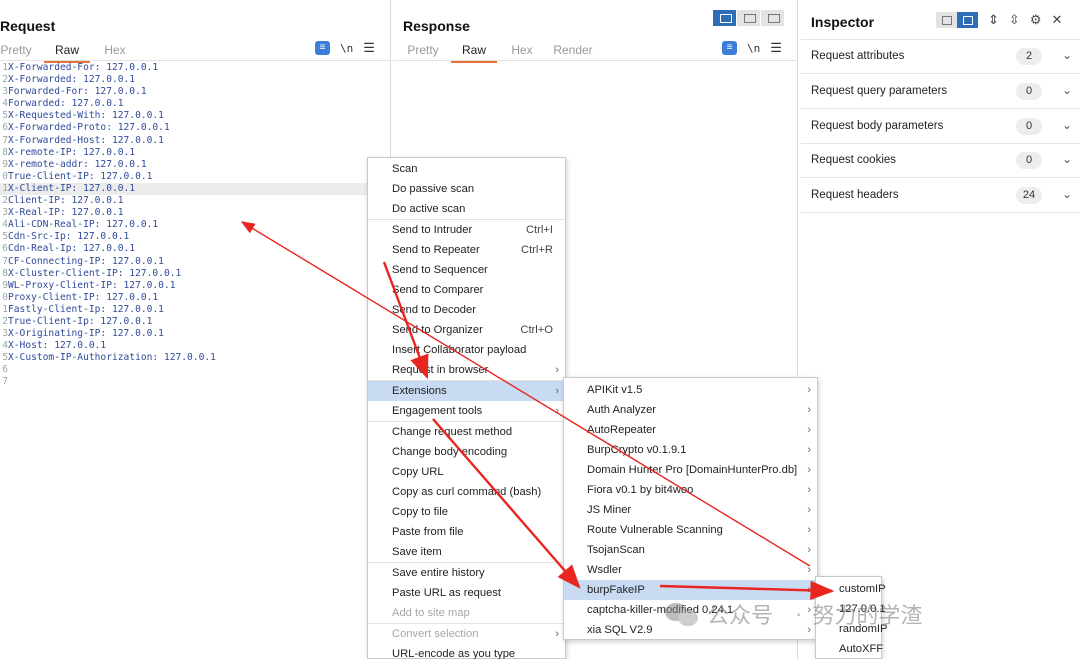 This screenshot has width=1080, height=659. What do you see at coordinates (690, 590) in the screenshot?
I see `extension-menu-item: burpFakeIP ›` at bounding box center [690, 590].